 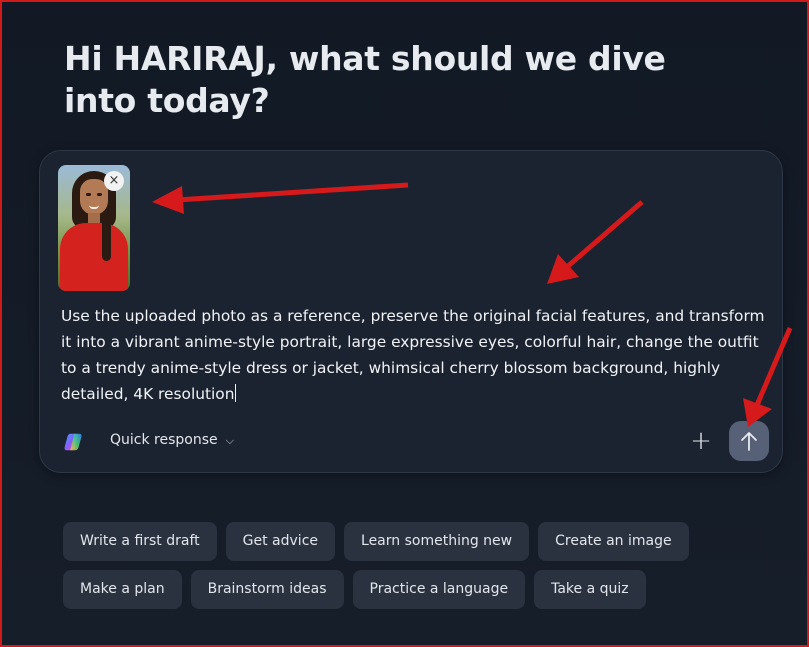 I want to click on attached-image-thumbnail: ×, so click(x=94, y=228).